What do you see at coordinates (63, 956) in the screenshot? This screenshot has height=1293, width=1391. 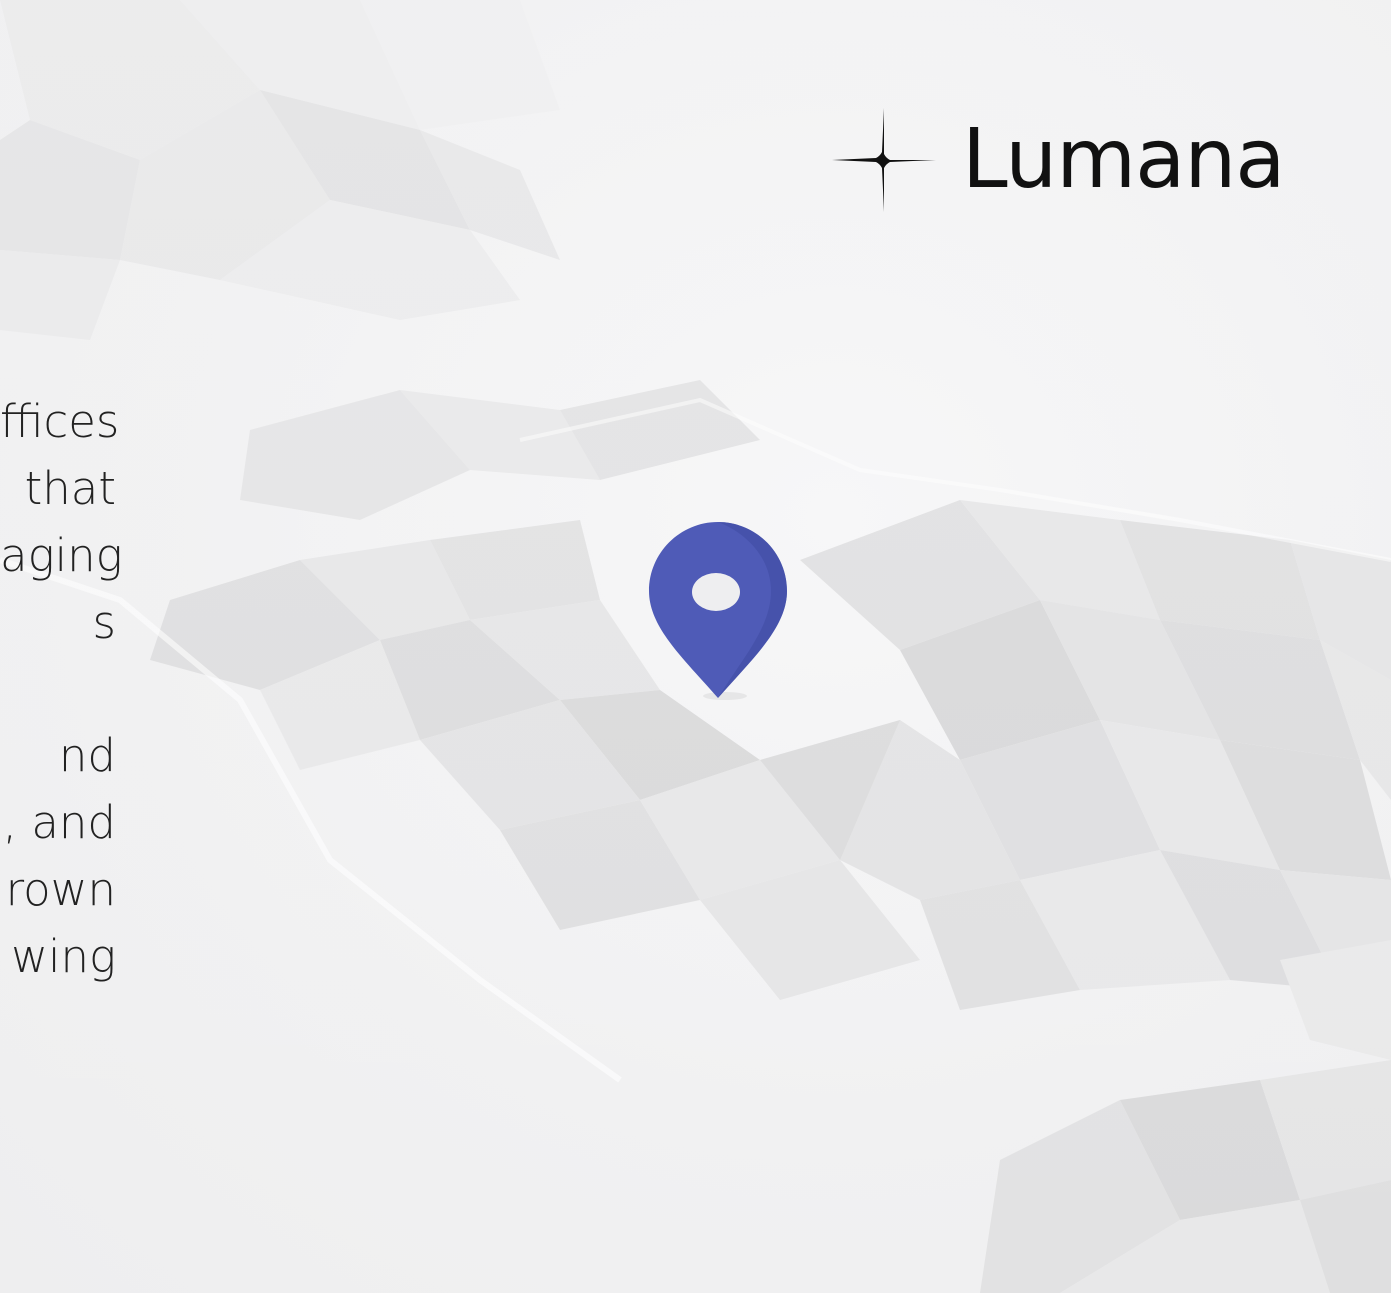 I see `text-line: wing` at bounding box center [63, 956].